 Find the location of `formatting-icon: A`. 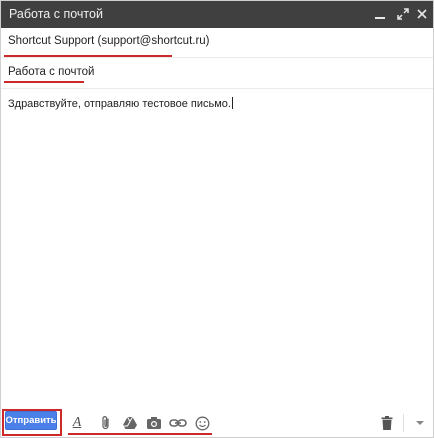

formatting-icon: A is located at coordinates (77, 423).